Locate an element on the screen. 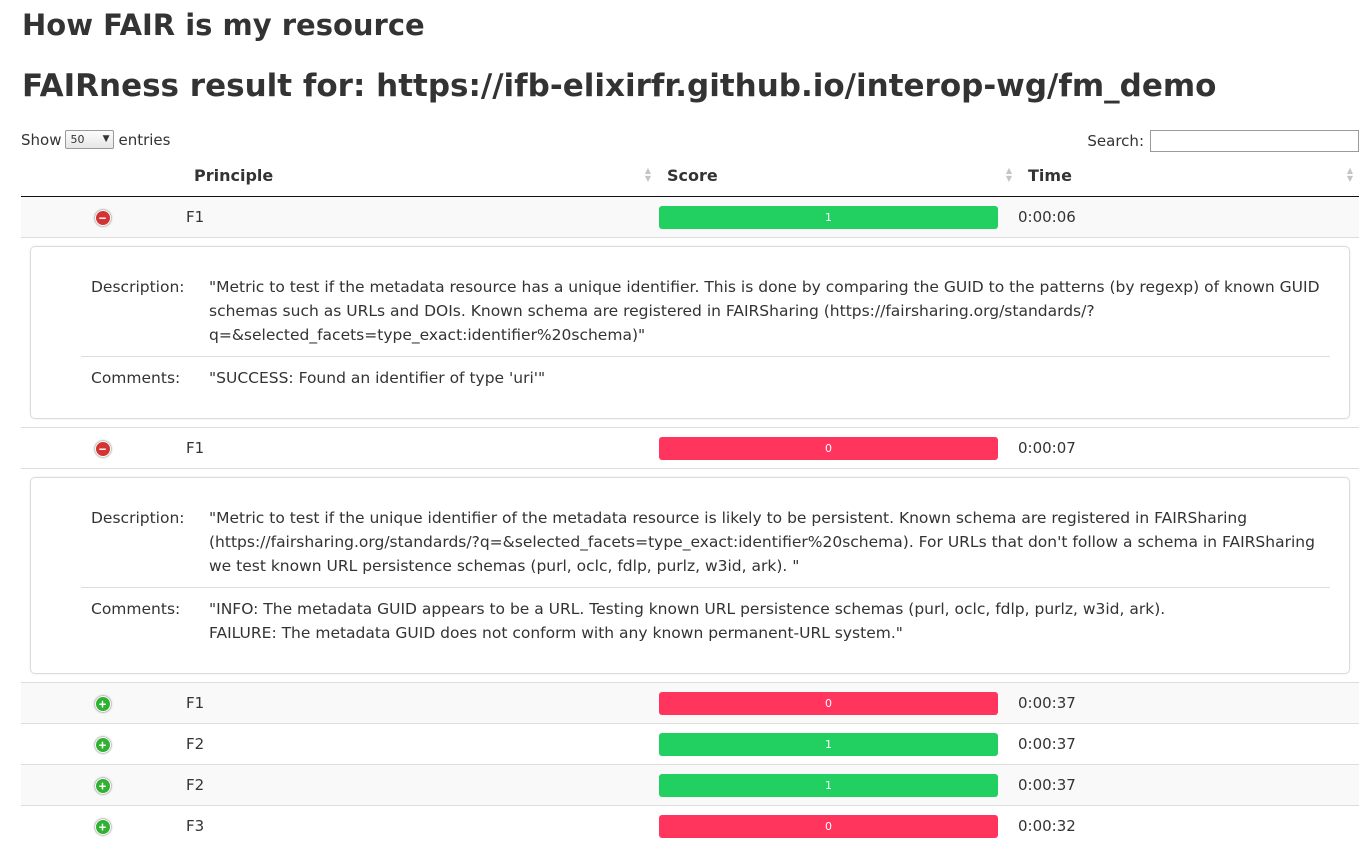 This screenshot has width=1372, height=846. principle-header-label: Principle is located at coordinates (233, 175).